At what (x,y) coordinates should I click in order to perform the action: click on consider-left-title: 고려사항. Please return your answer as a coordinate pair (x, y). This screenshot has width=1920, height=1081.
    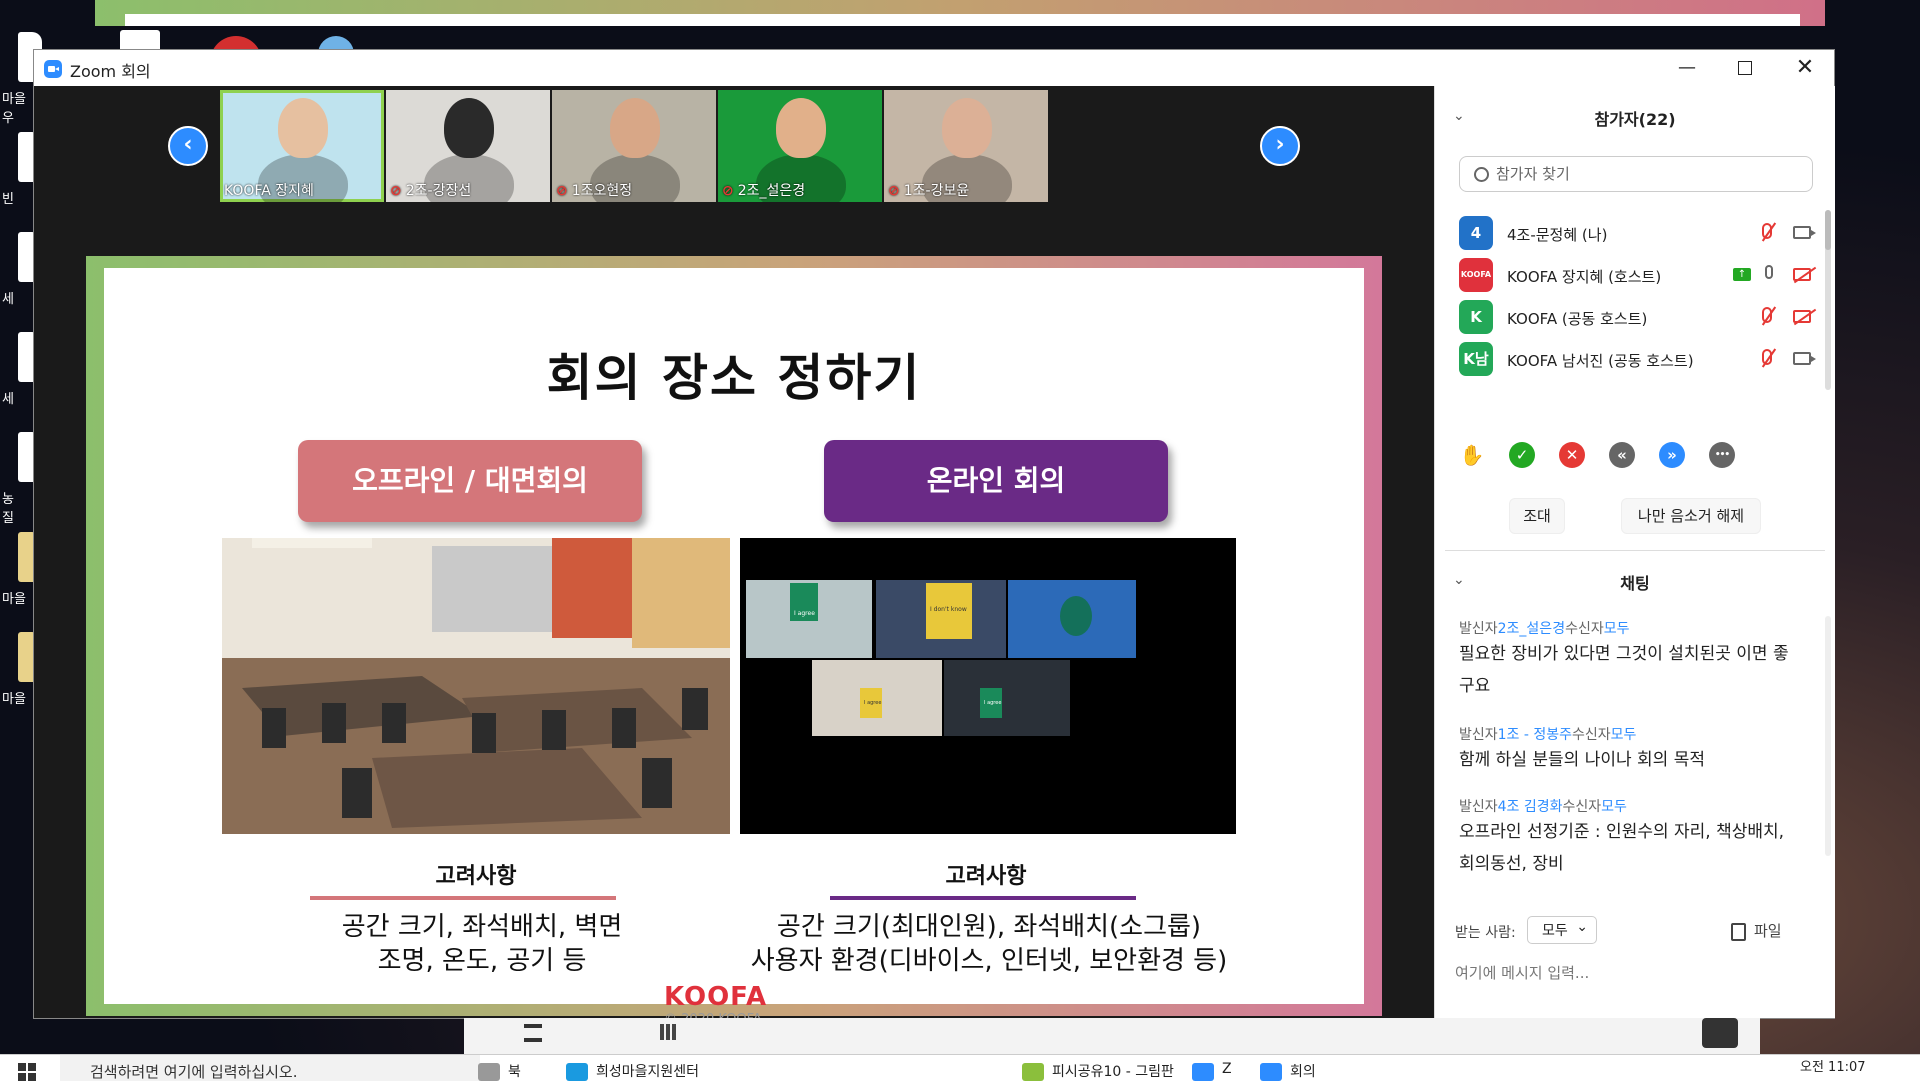
    Looking at the image, I should click on (476, 876).